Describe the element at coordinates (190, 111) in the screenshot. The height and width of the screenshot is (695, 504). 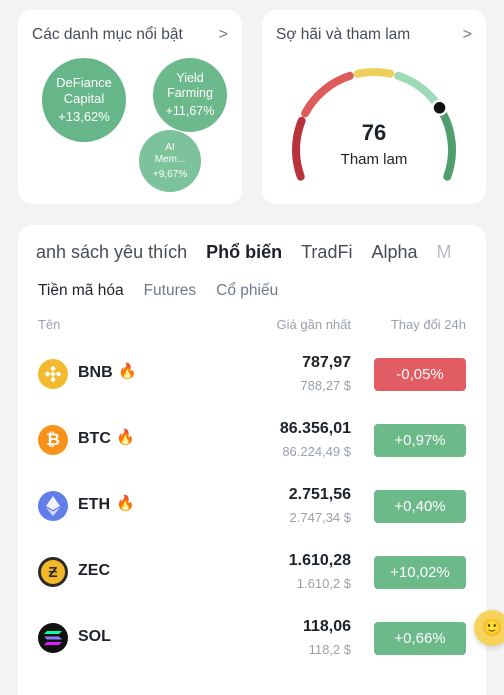
I see `category-change: +11,67%` at that location.